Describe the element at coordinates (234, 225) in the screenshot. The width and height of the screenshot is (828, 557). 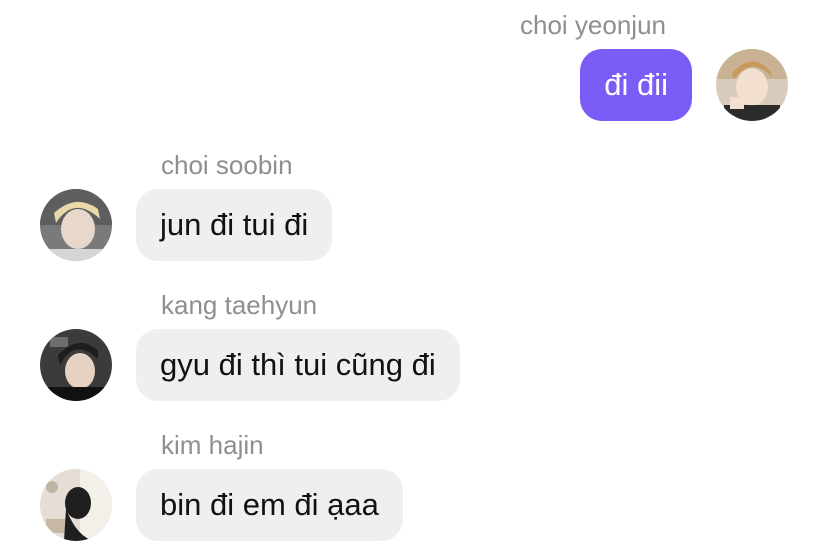
I see `message-bubble: jun đi tui đi` at that location.